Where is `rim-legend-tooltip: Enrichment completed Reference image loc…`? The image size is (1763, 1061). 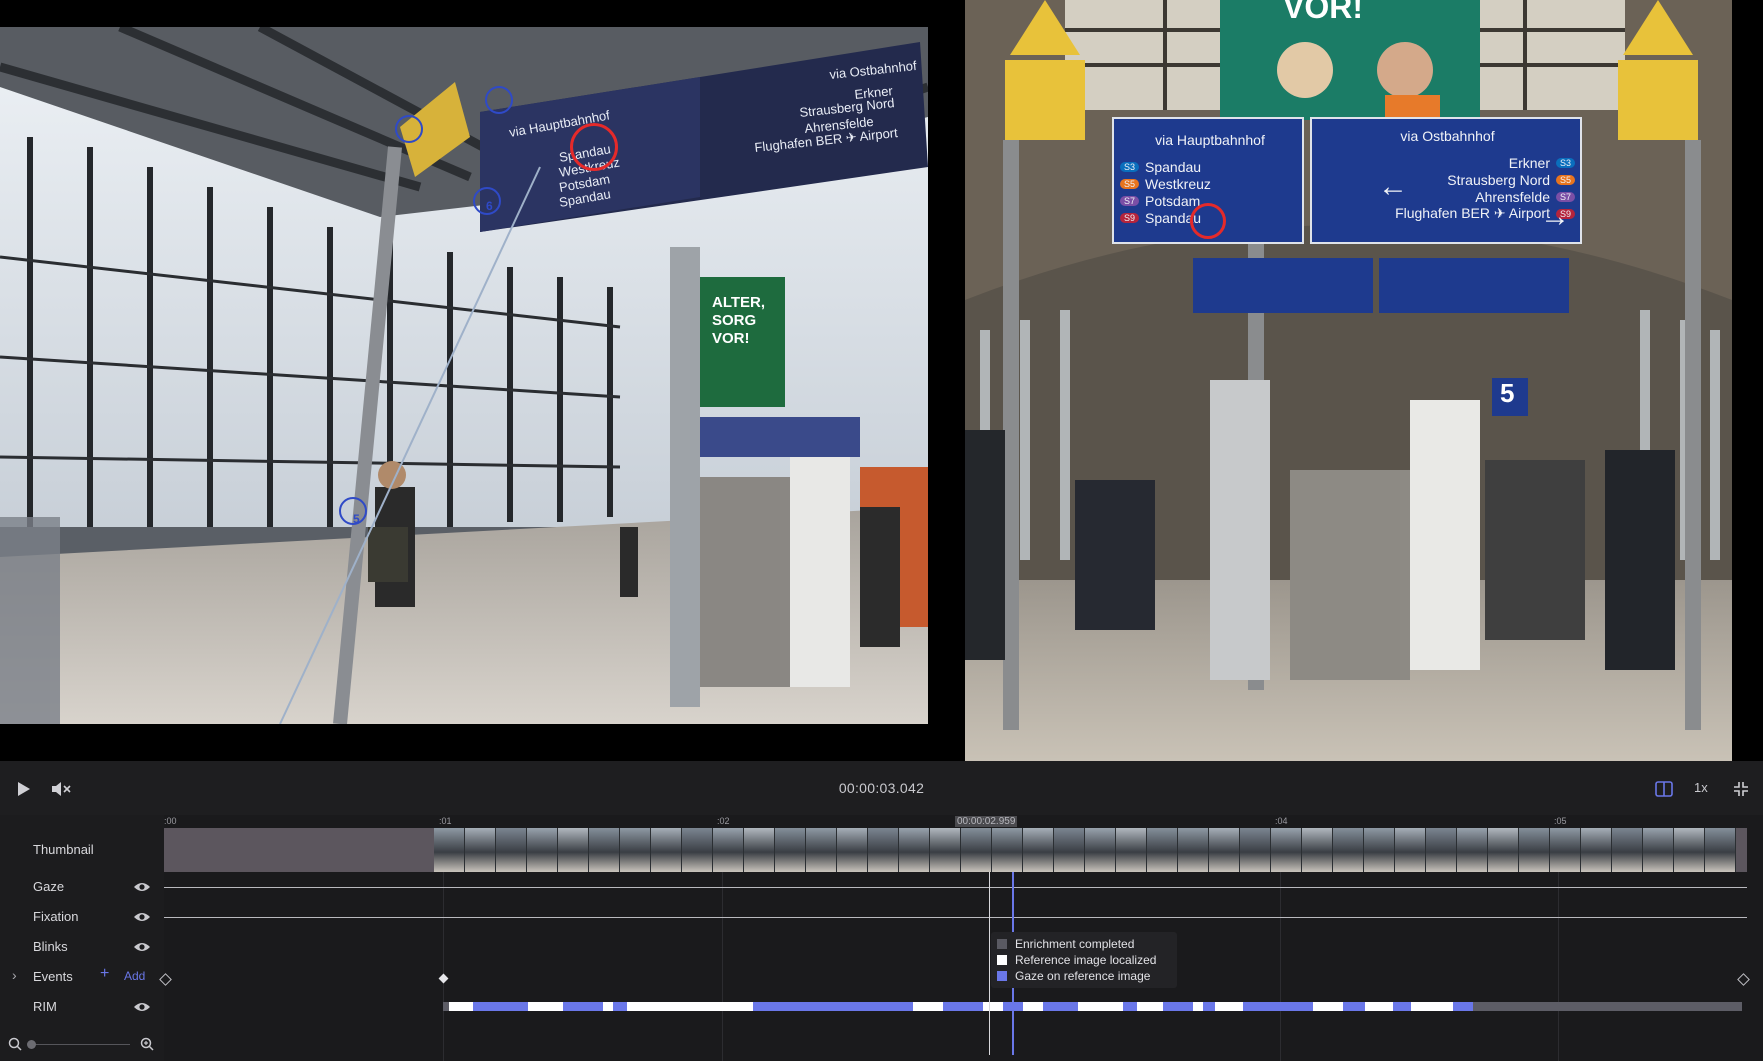 rim-legend-tooltip: Enrichment completed Reference image loc… is located at coordinates (1084, 960).